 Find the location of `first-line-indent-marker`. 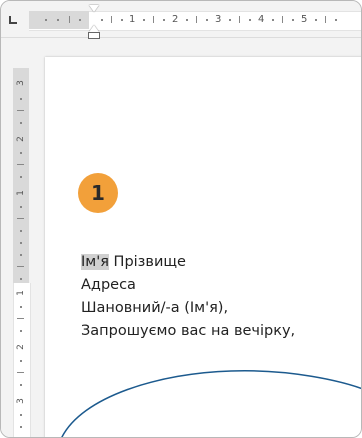

first-line-indent-marker is located at coordinates (94, 8).